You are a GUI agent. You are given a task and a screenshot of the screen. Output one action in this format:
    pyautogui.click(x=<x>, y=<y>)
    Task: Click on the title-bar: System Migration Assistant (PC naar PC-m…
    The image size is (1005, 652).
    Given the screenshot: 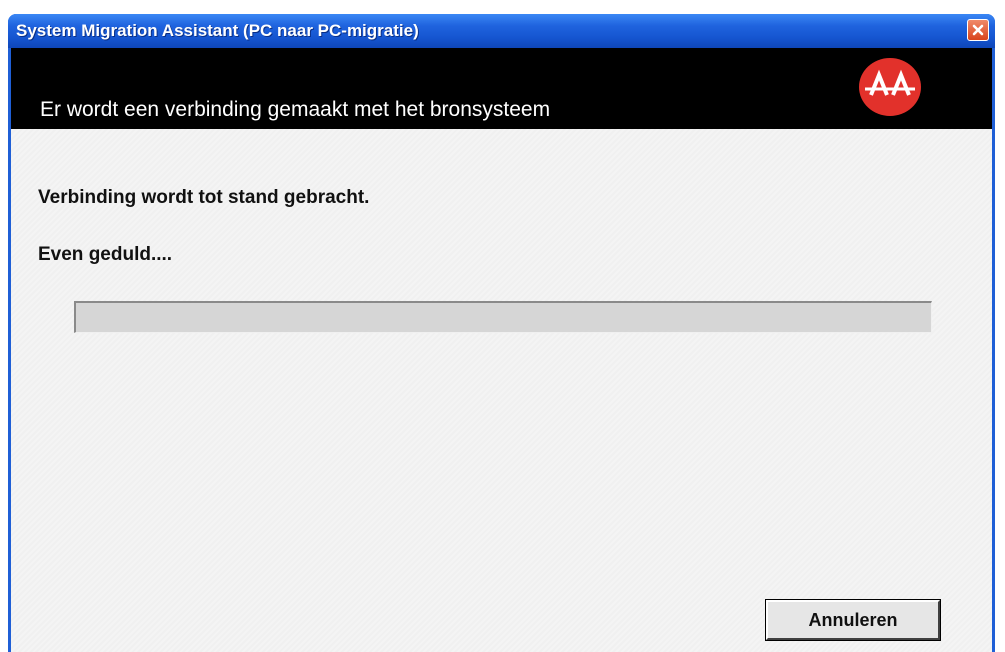 What is the action you would take?
    pyautogui.click(x=501, y=31)
    